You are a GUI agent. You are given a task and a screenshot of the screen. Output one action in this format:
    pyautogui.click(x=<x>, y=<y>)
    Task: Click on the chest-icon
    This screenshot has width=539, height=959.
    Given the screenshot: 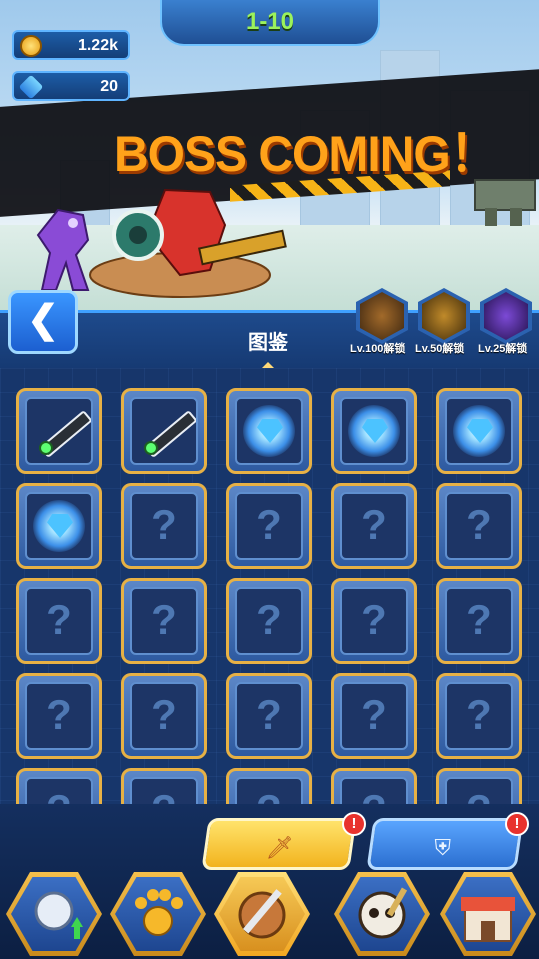 What is the action you would take?
    pyautogui.click(x=382, y=316)
    